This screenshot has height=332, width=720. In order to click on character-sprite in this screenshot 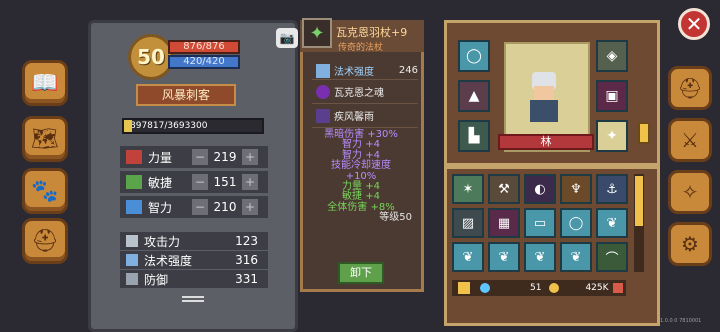, I will do `click(544, 100)`.